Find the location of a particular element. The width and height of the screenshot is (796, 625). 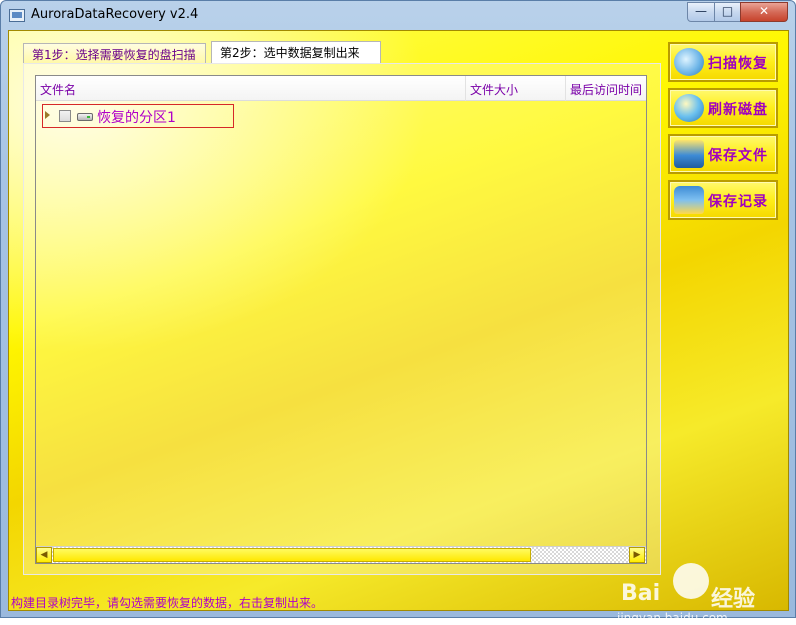

refresh-disk-button: 刷新磁盘 is located at coordinates (723, 108).